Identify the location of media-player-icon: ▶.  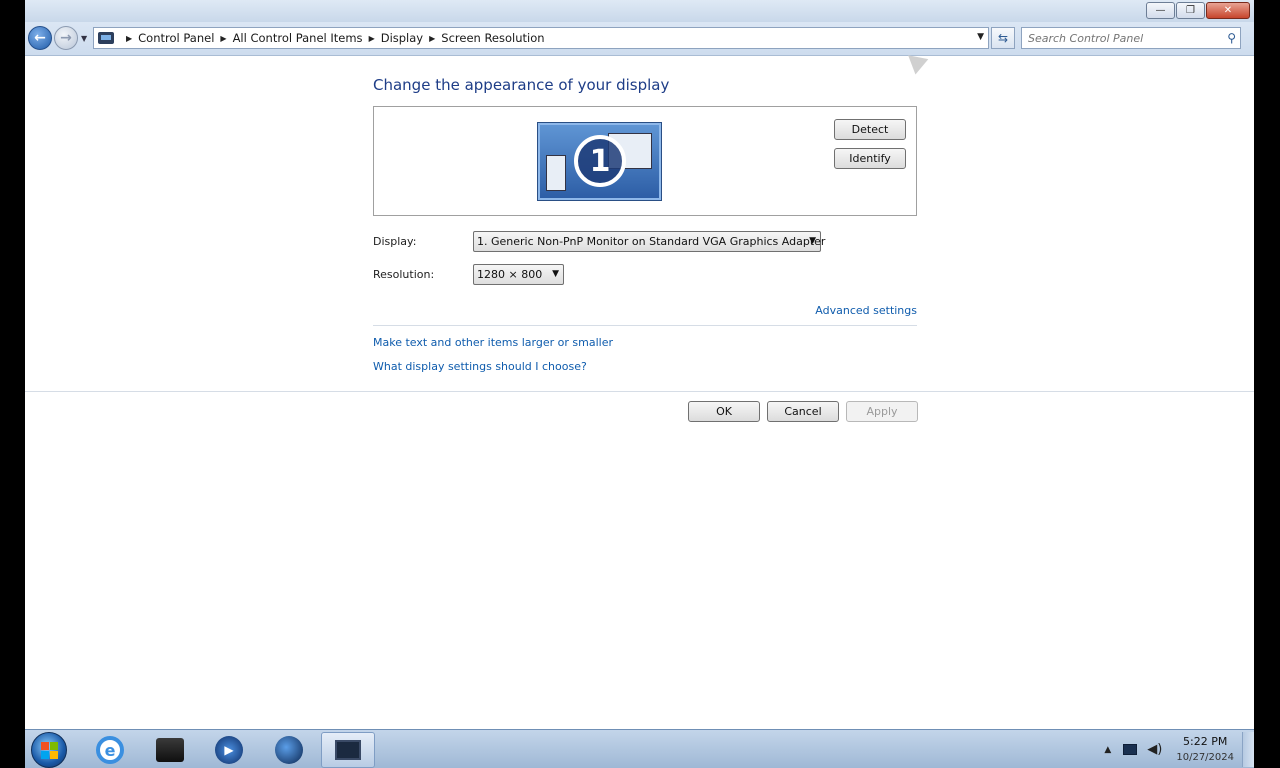
(229, 750).